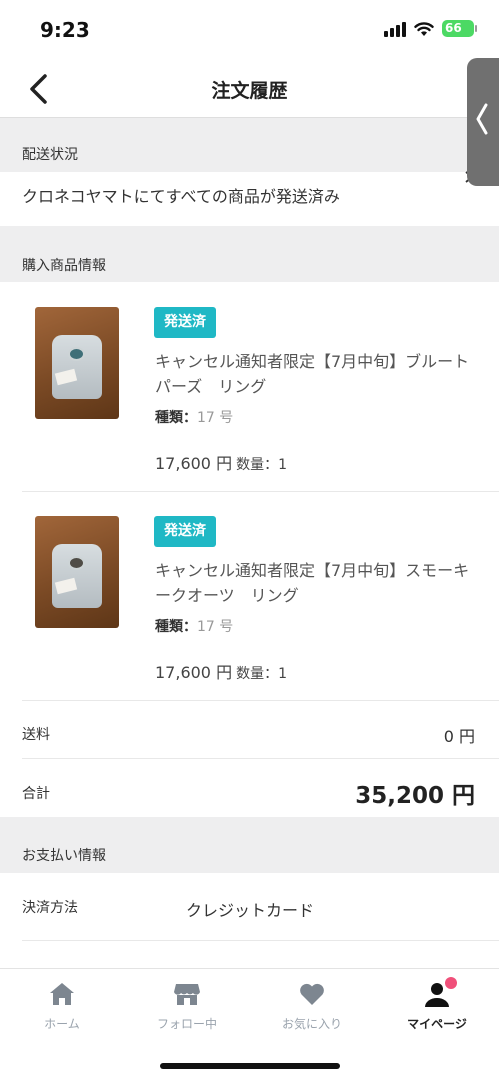  I want to click on chevron-left-icon, so click(482, 119).